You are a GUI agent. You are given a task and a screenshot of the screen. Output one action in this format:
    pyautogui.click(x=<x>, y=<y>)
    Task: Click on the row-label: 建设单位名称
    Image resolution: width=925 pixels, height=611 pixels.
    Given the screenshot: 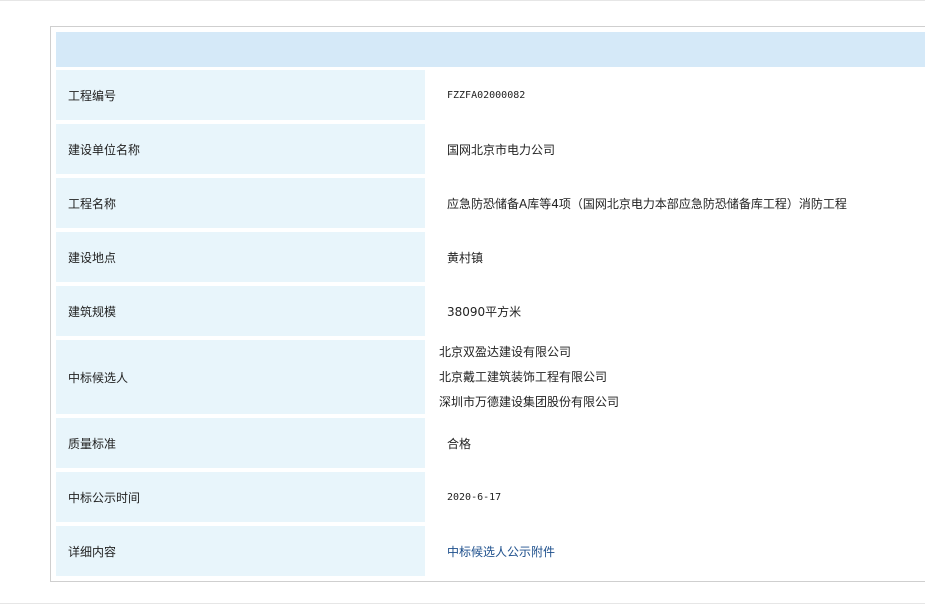 What is the action you would take?
    pyautogui.click(x=240, y=149)
    